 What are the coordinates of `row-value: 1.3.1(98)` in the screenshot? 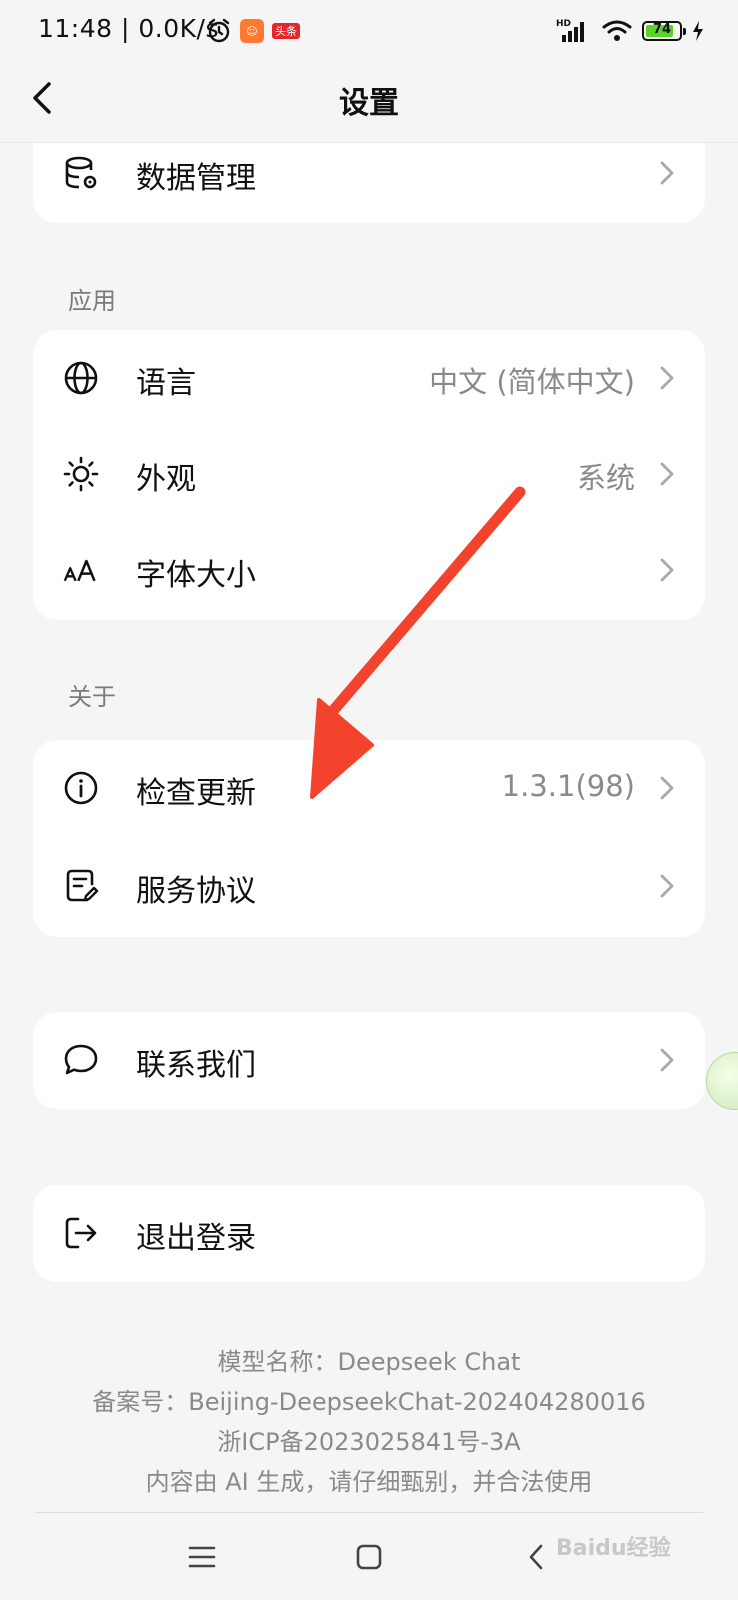 It's located at (568, 786).